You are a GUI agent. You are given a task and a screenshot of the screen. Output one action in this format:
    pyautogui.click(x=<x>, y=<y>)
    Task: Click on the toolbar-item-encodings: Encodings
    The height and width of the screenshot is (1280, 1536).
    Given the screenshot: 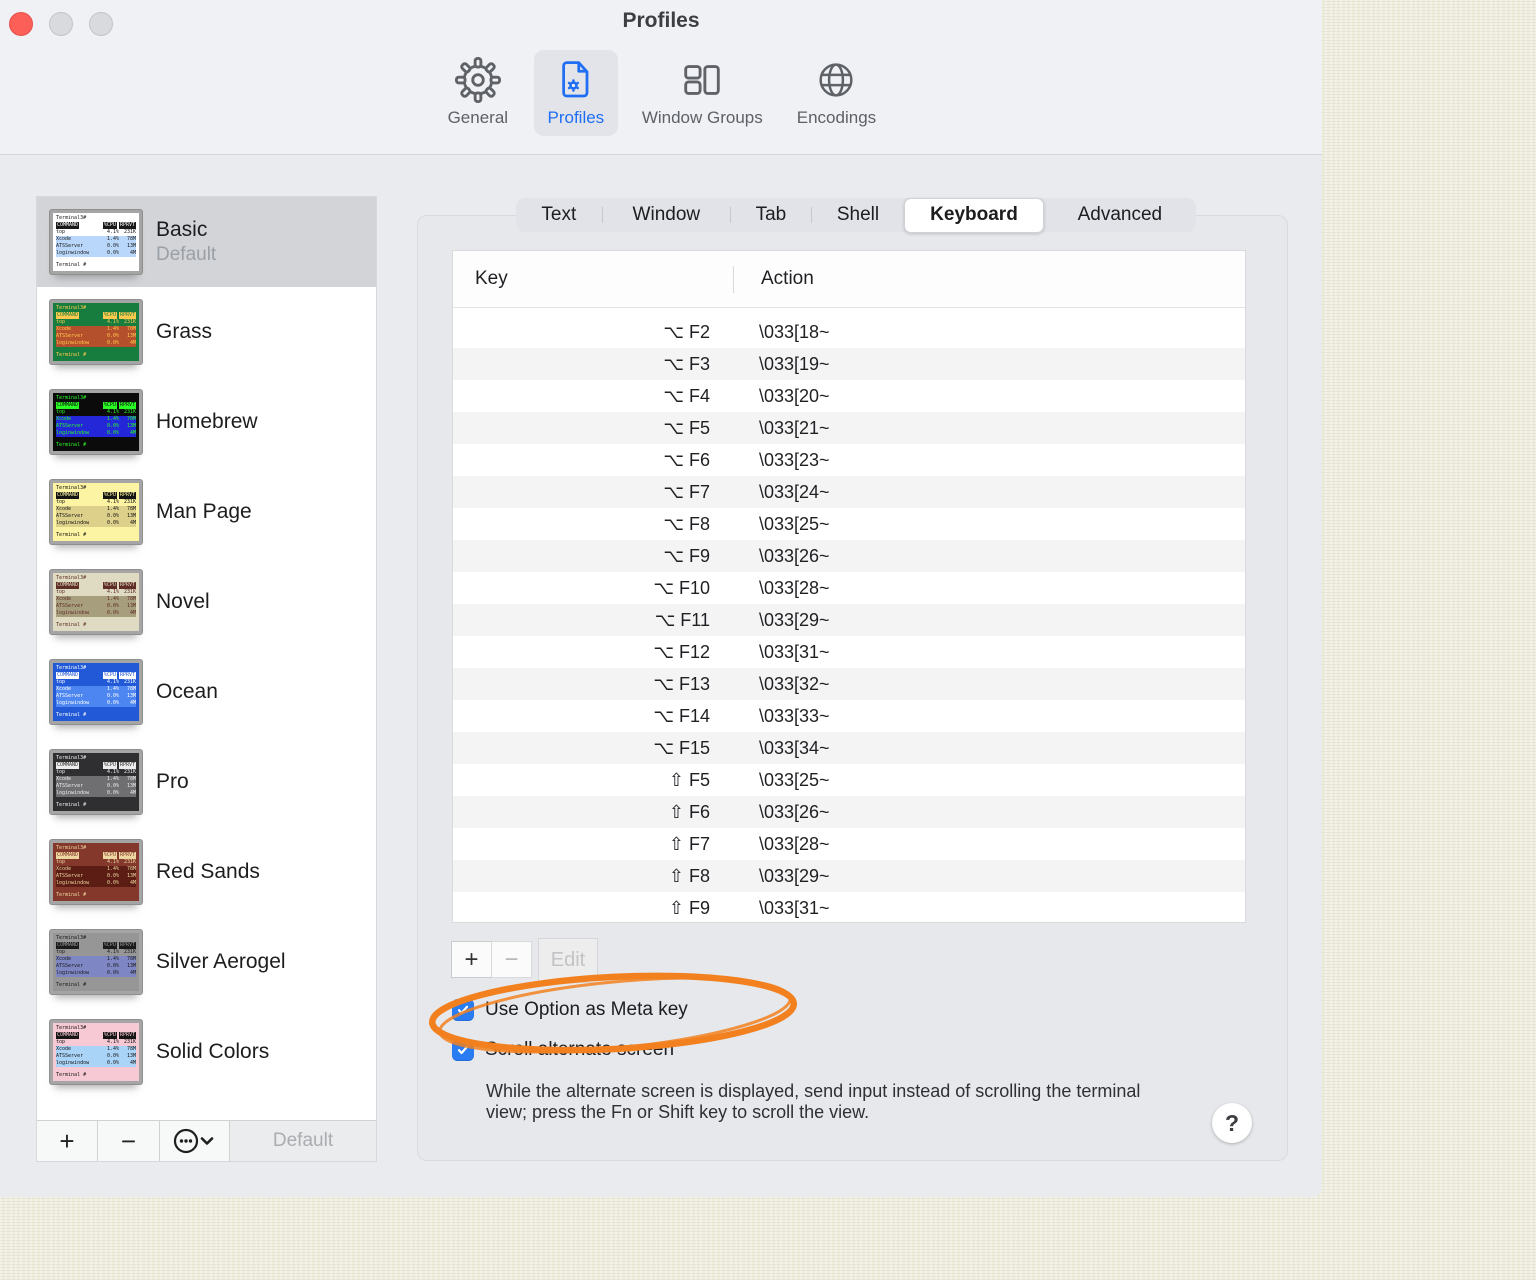 What is the action you would take?
    pyautogui.click(x=836, y=93)
    